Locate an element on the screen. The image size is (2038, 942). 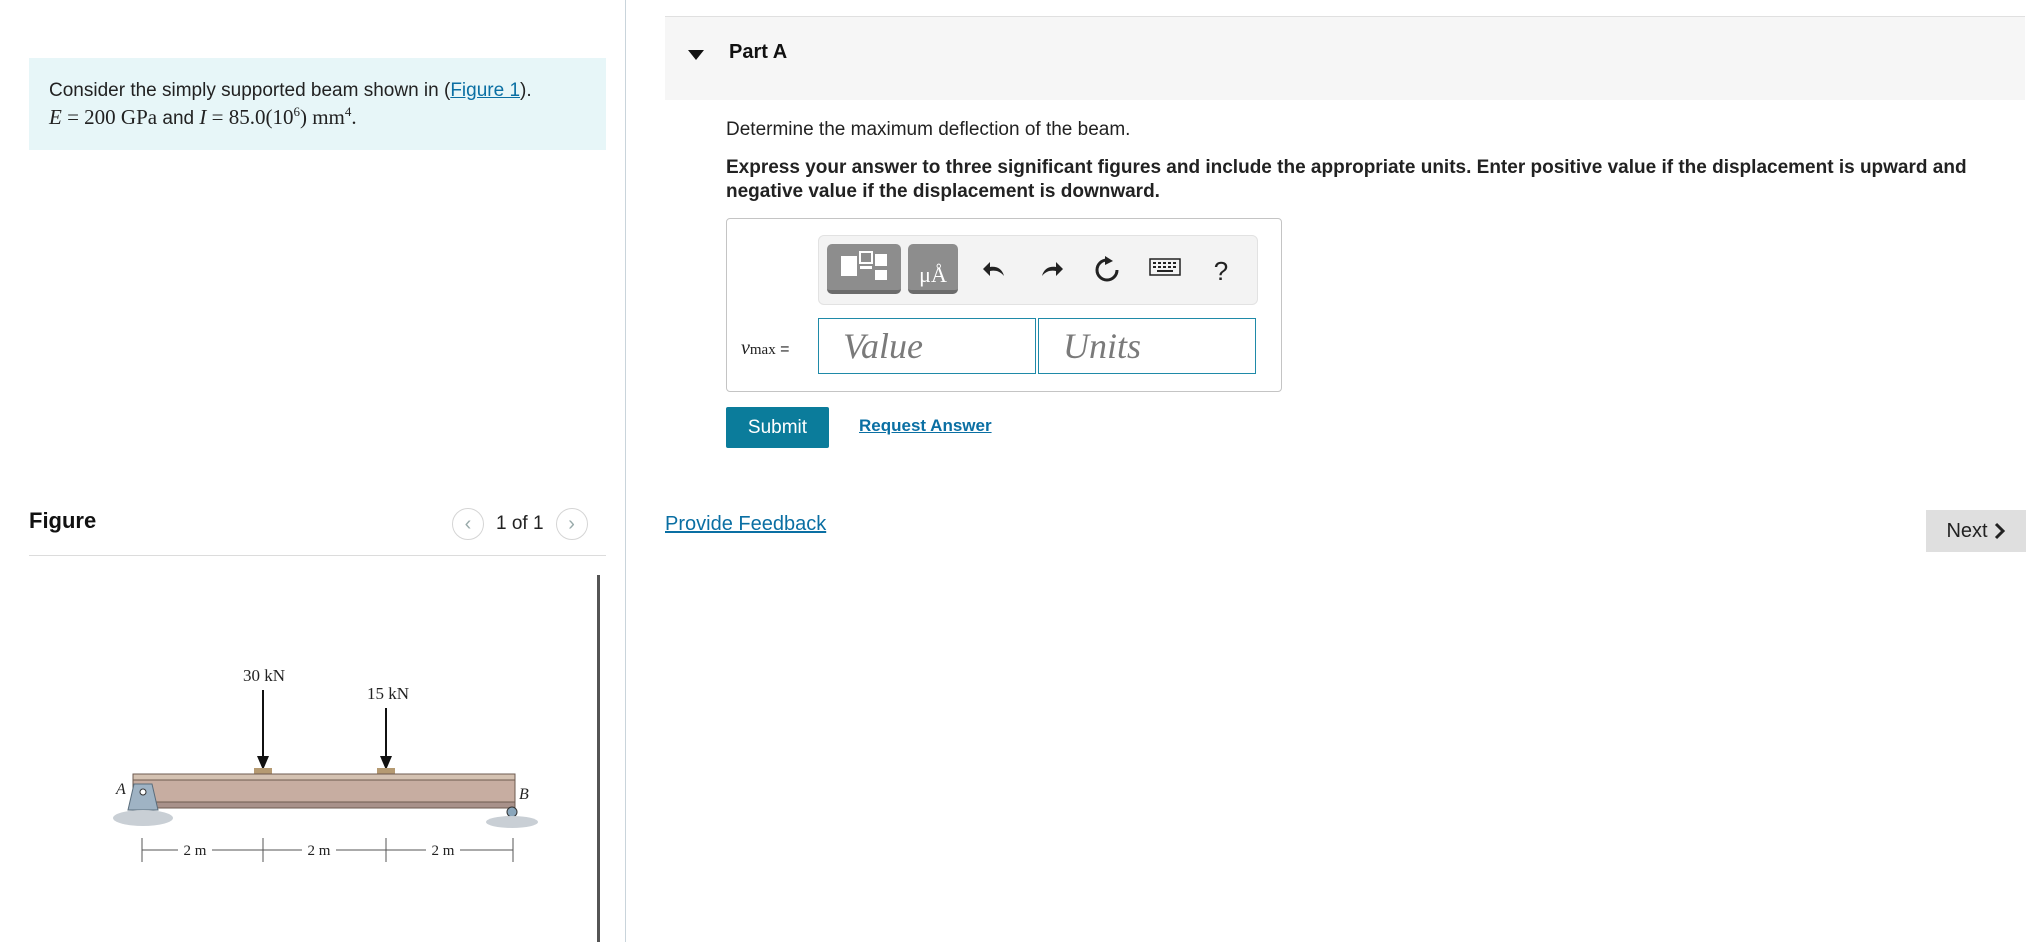
chevron-right-icon is located at coordinates (1999, 531).